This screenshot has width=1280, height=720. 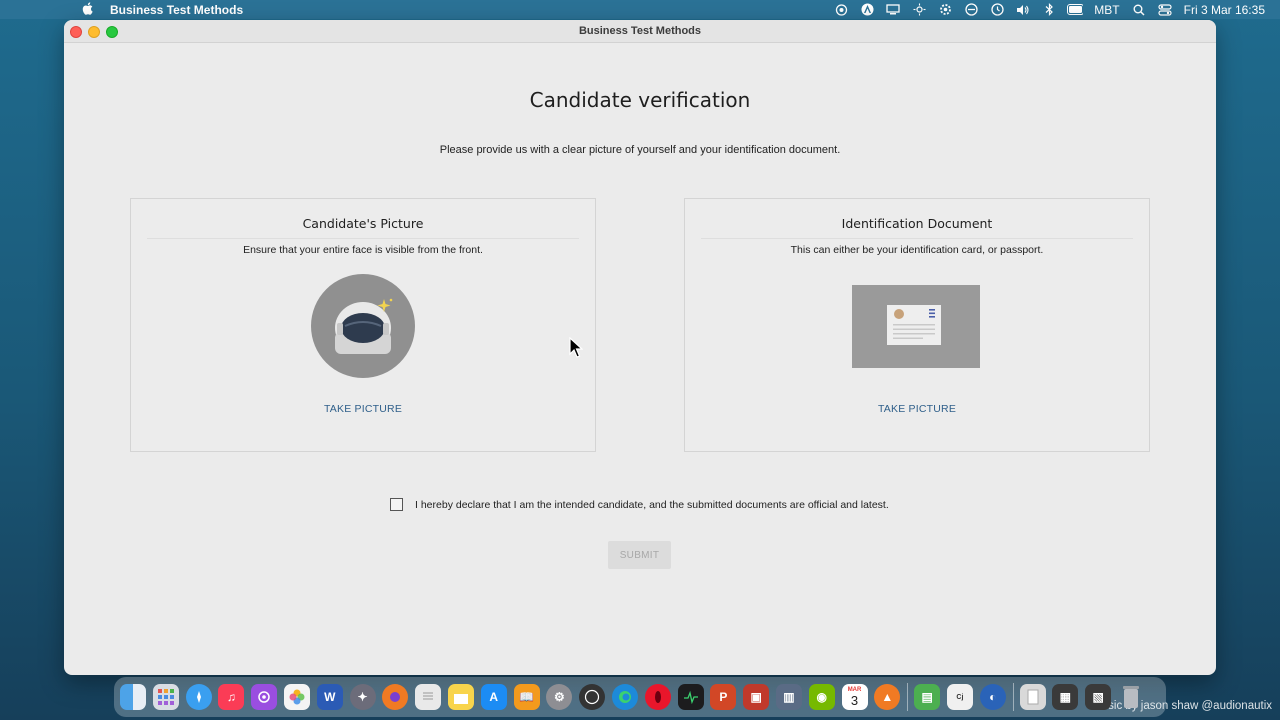 I want to click on apple-menu-icon, so click(x=87, y=9).